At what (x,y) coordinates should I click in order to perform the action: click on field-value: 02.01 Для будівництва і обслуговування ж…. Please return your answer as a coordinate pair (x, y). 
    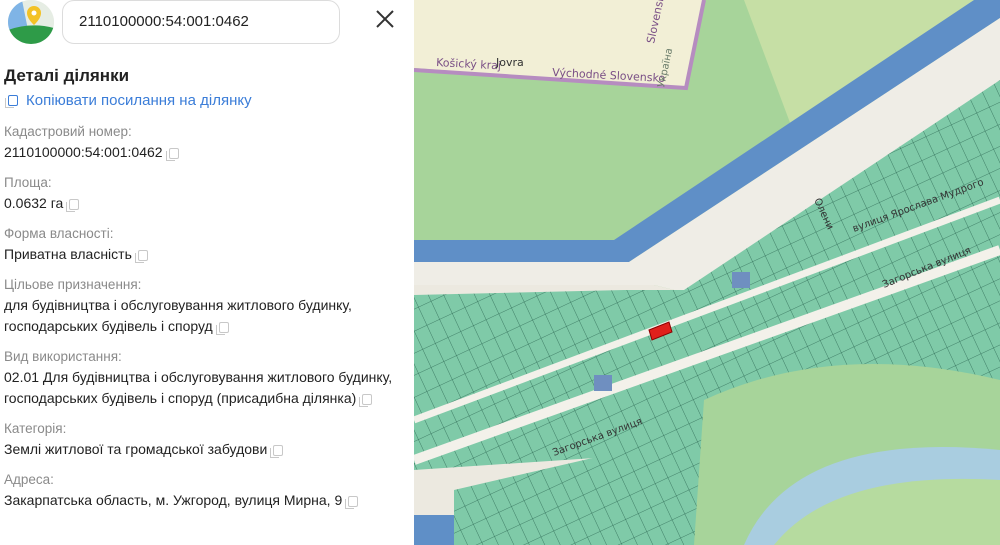
    Looking at the image, I should click on (198, 387).